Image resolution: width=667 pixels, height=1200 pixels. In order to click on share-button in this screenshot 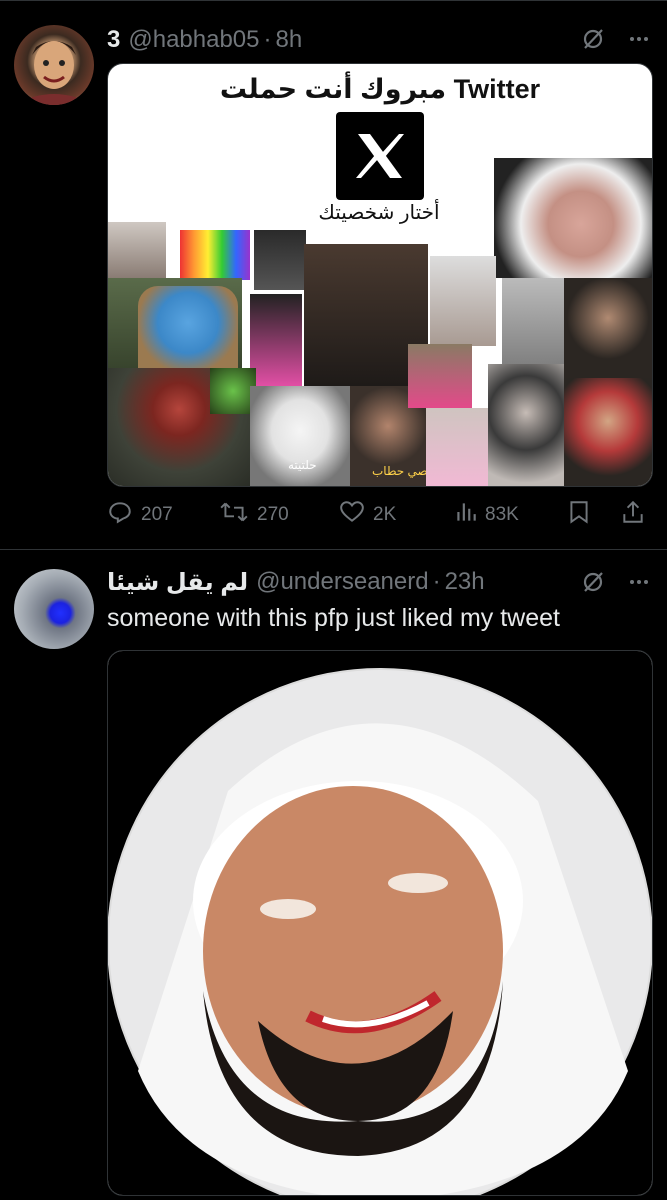, I will do `click(633, 515)`.